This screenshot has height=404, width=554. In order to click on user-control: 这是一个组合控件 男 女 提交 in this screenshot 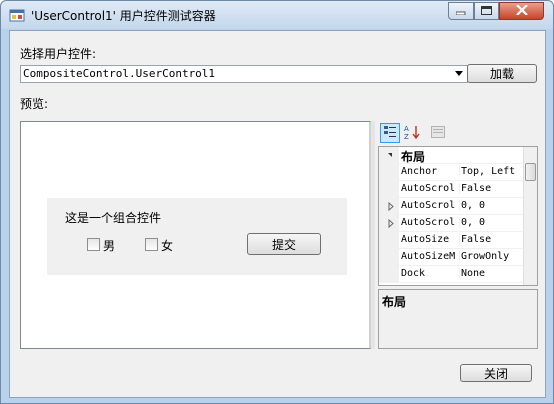, I will do `click(197, 236)`.